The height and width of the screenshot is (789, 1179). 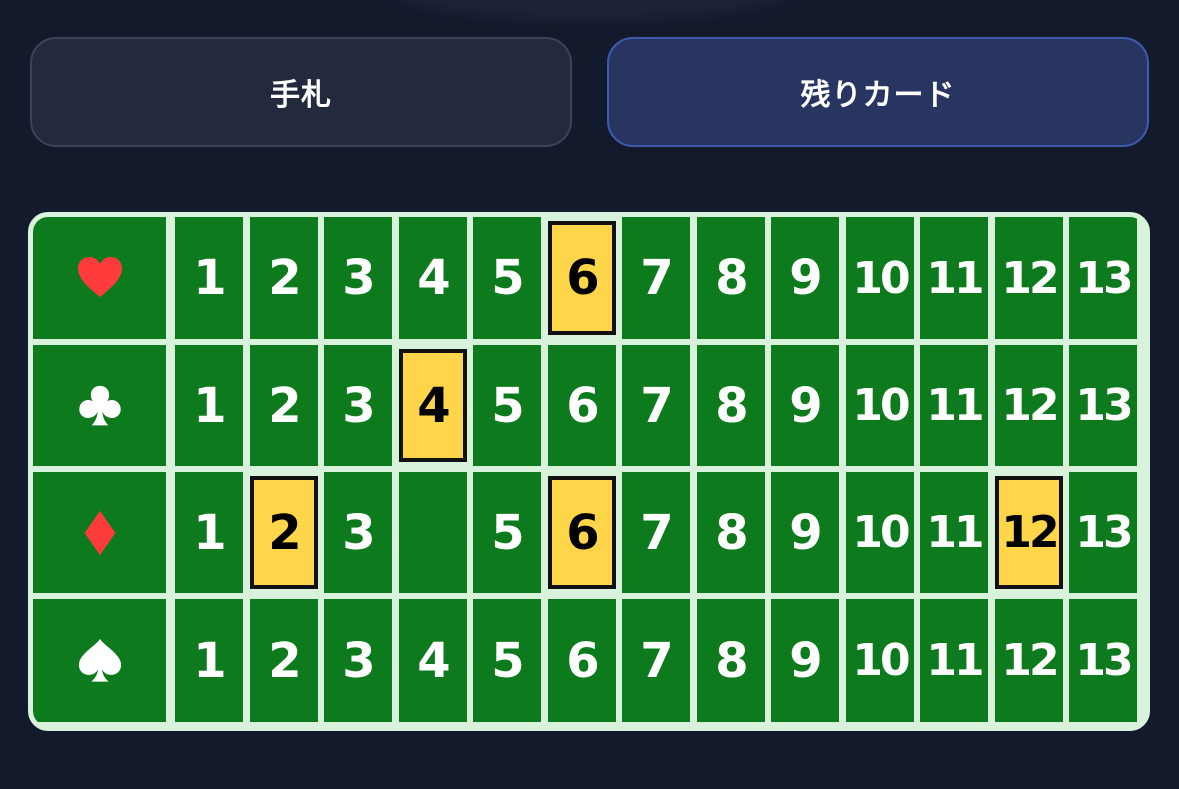 I want to click on card-cell-spade-8: 8, so click(x=731, y=660).